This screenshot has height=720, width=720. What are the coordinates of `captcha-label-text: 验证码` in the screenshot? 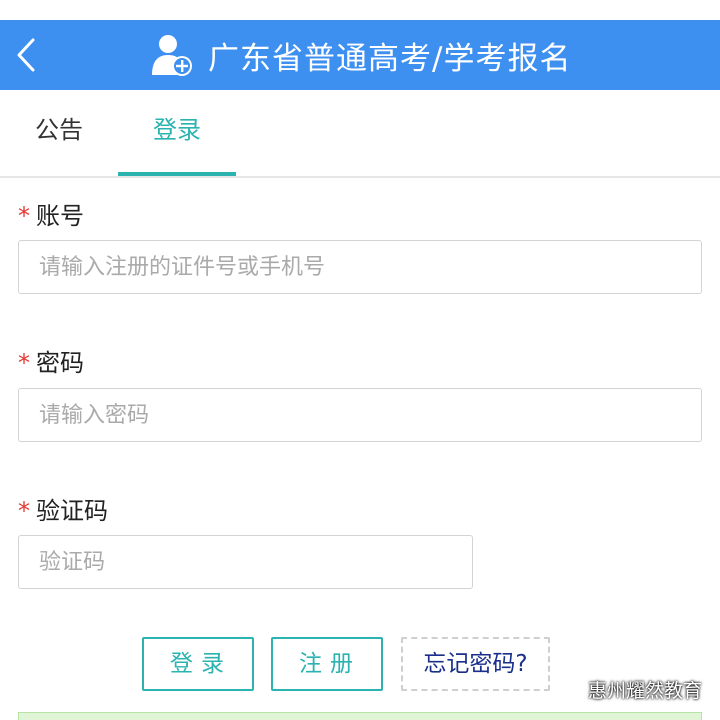 It's located at (72, 511).